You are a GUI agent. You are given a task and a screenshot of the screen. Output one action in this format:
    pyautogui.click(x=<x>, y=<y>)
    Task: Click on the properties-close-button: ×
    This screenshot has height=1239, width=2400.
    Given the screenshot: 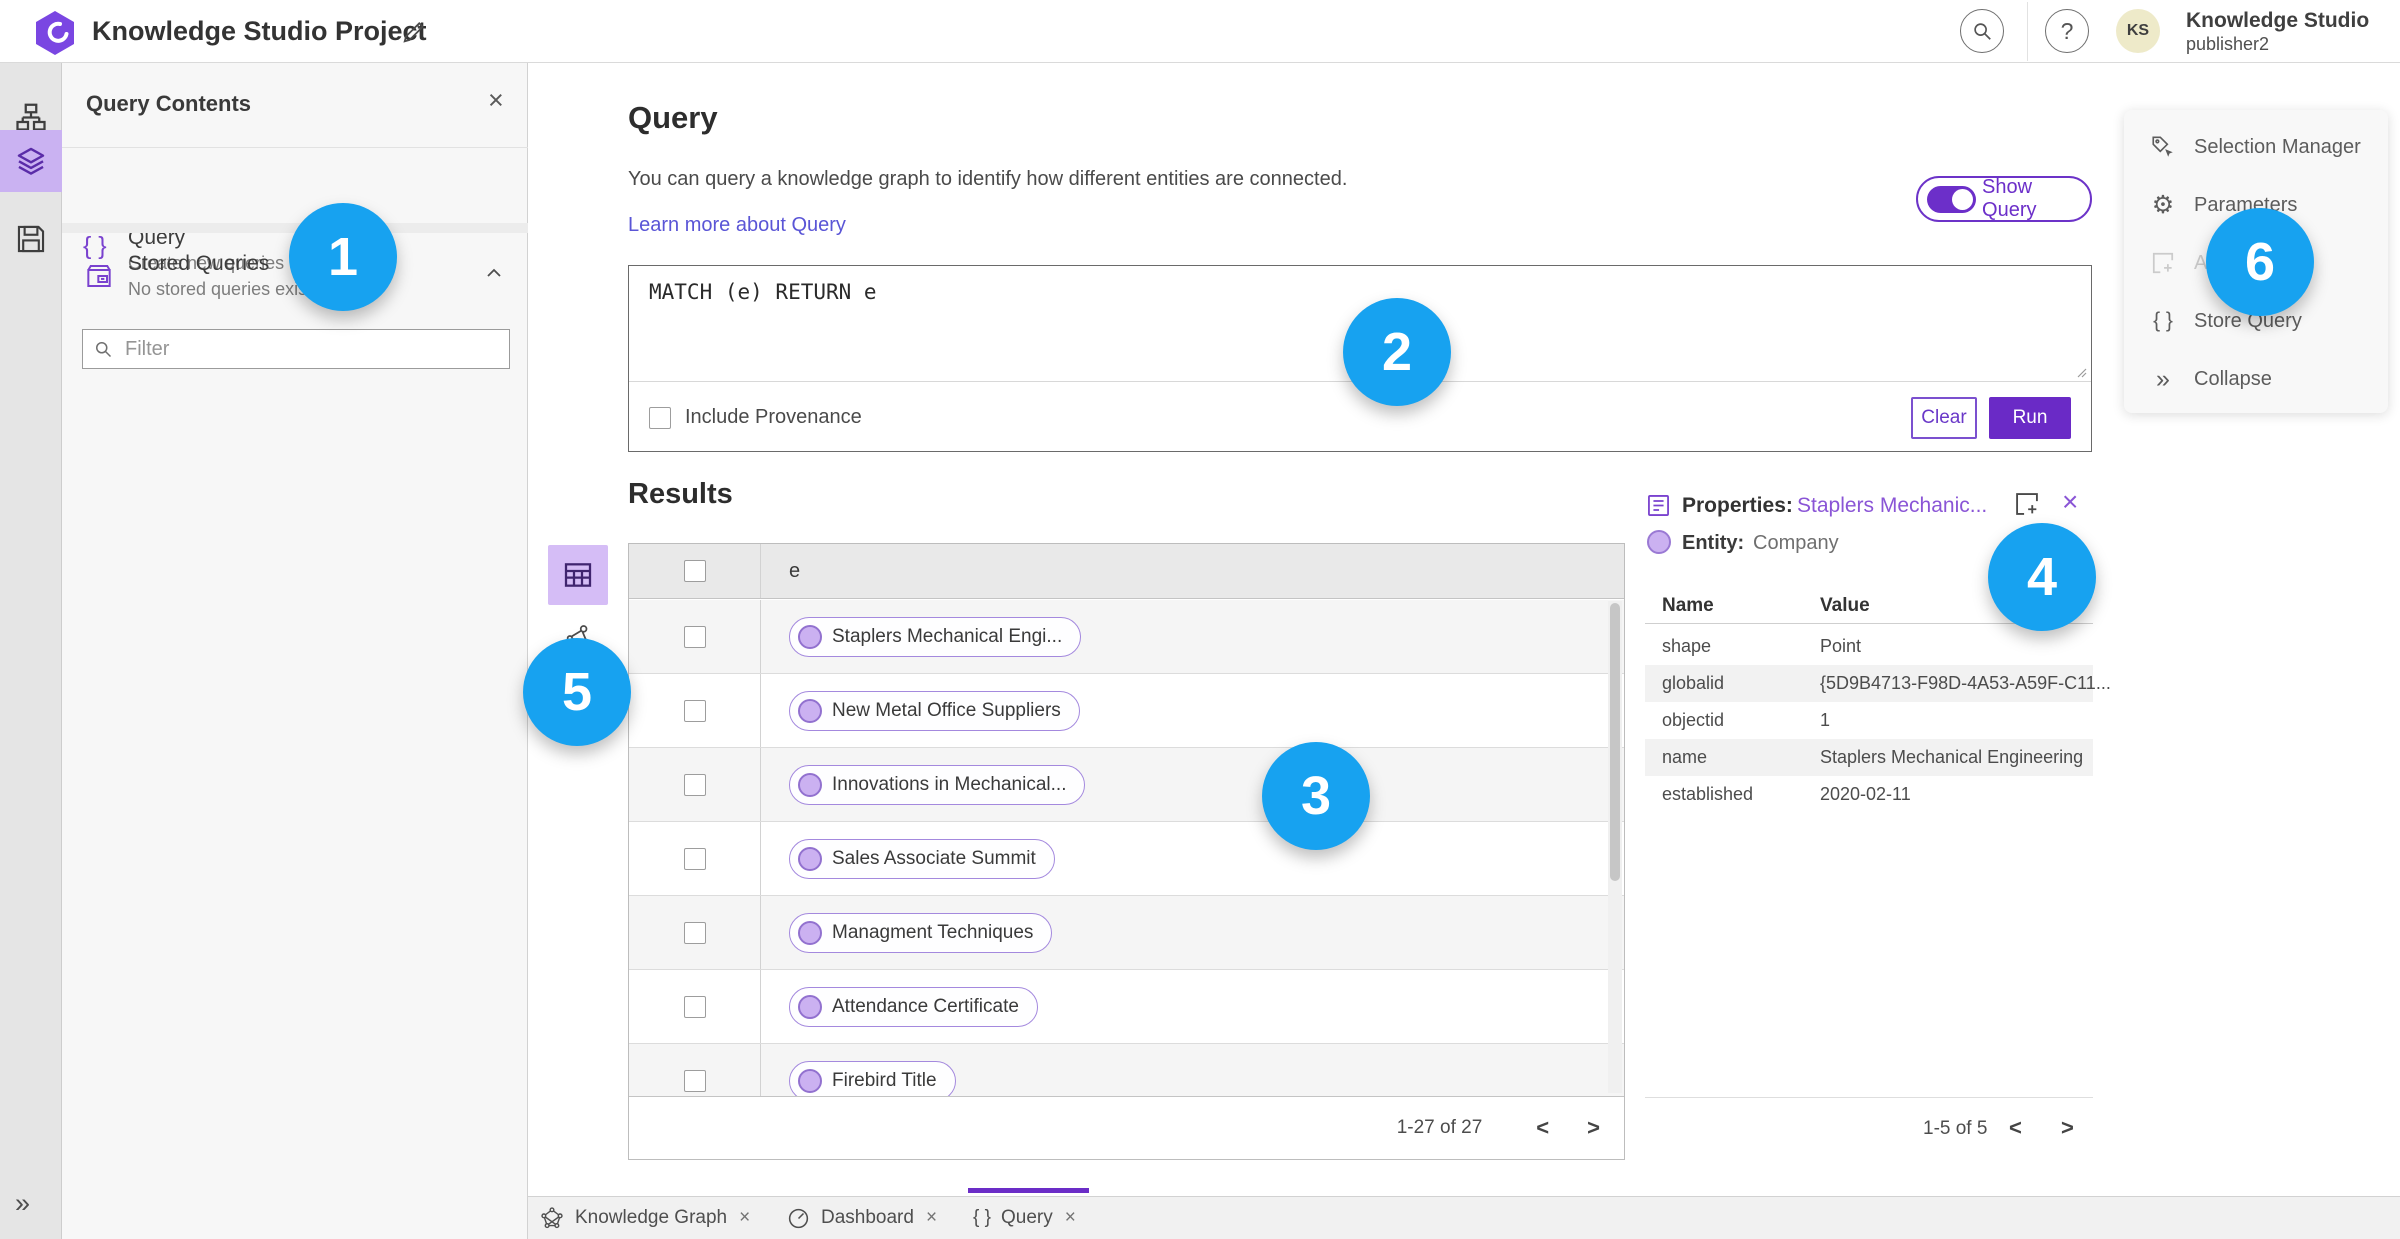 What is the action you would take?
    pyautogui.click(x=2070, y=502)
    